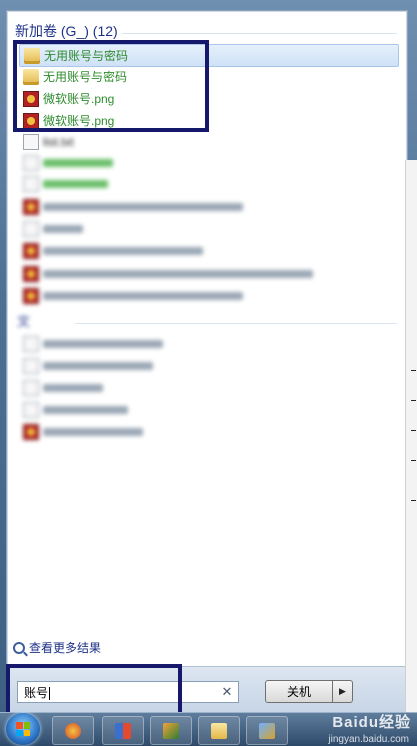 This screenshot has height=746, width=417. I want to click on search-bar-area: 账号 ✕ 关机 ▶, so click(206, 691).